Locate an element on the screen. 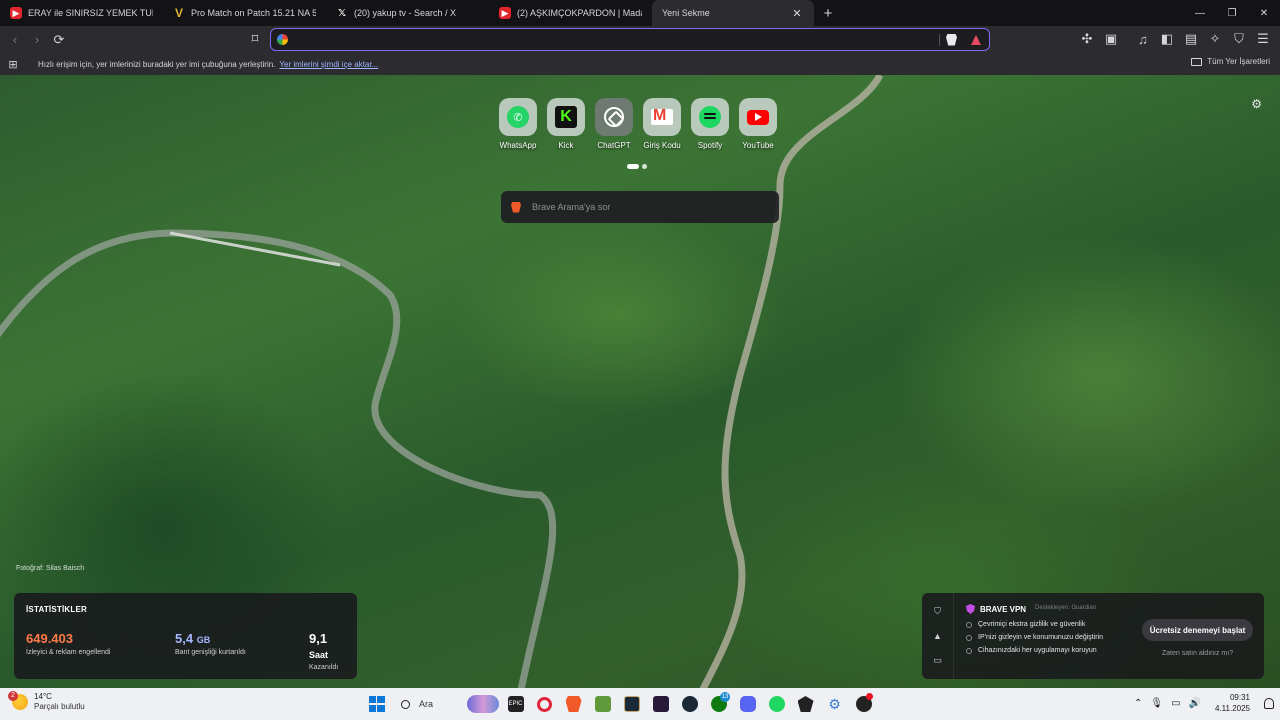 The height and width of the screenshot is (720, 1280). tab-title: ERAY ile SINIRSIZ YEMEK TURU! @er is located at coordinates (90, 13).